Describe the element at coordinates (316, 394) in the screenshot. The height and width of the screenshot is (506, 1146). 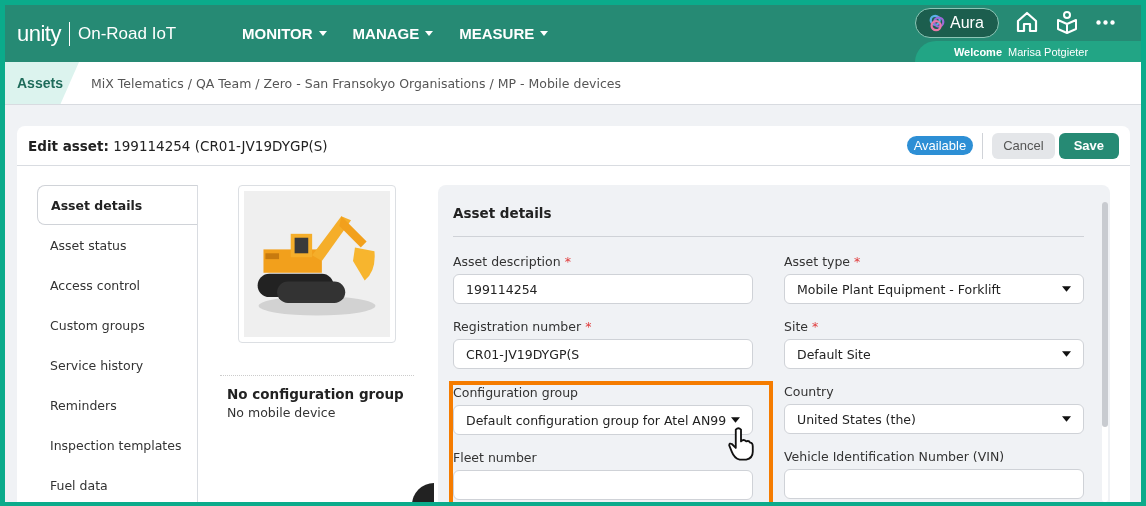
I see `configuration-title: No configuration group` at that location.